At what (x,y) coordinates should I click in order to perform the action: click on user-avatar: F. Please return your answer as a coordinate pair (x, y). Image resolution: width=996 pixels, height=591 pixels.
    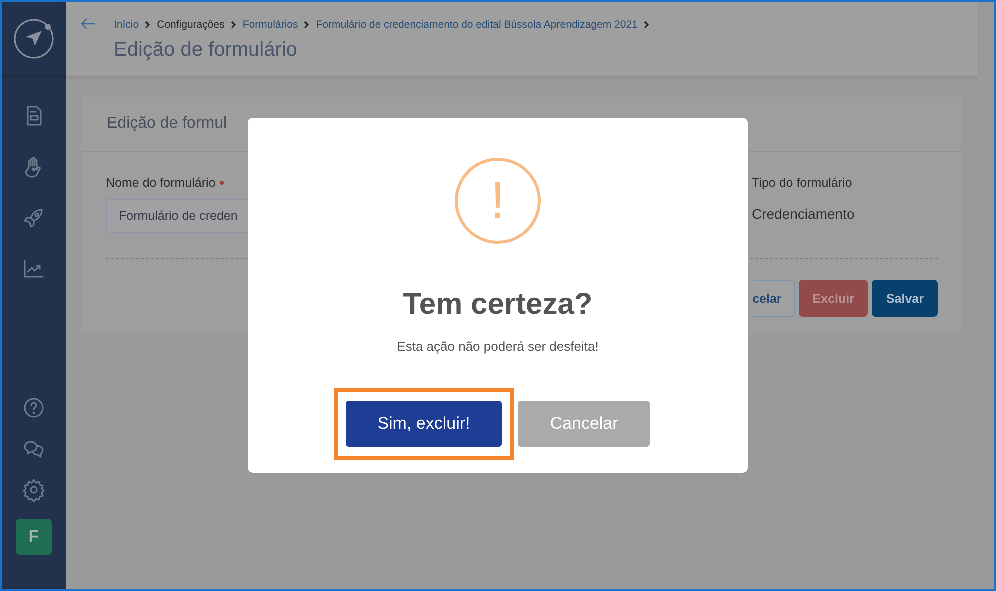
    Looking at the image, I should click on (34, 537).